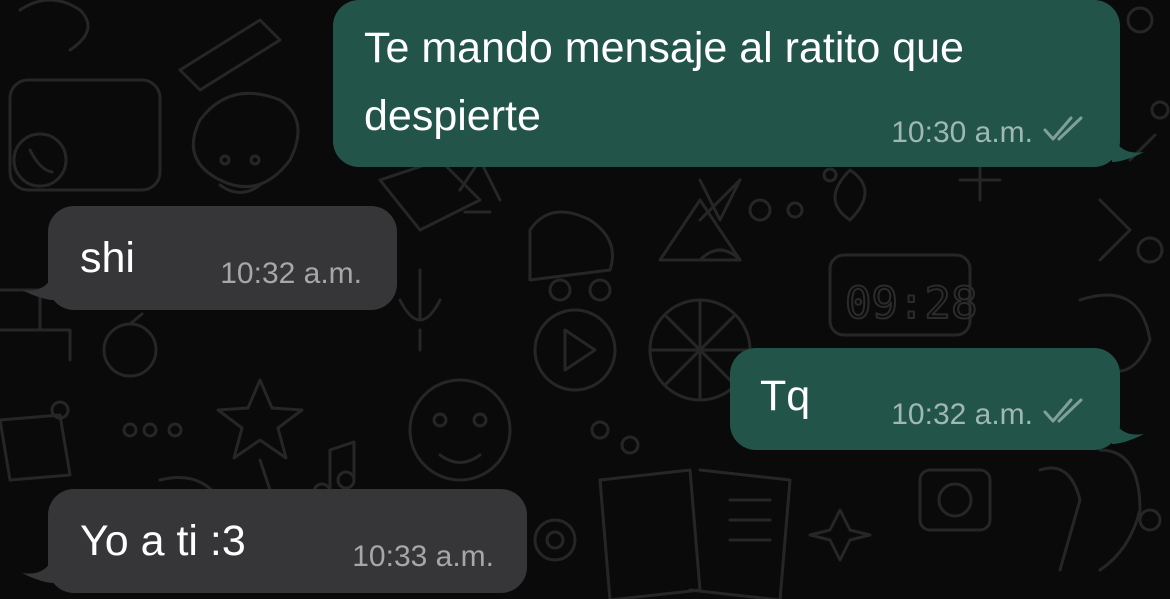  Describe the element at coordinates (342, 466) in the screenshot. I see `wallpaper-music-note-doodle` at that location.